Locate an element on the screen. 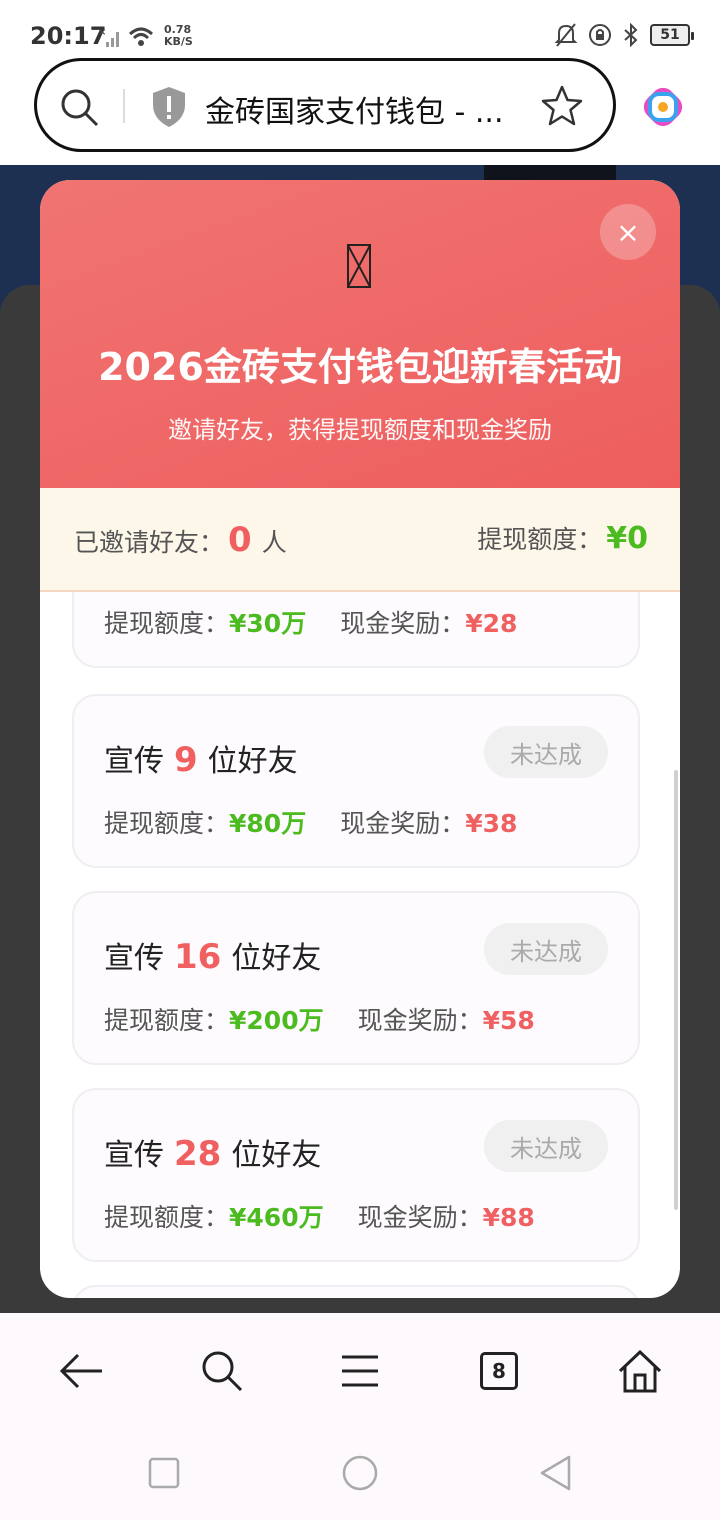  quota-reward-value: ¥30万 is located at coordinates (268, 623).